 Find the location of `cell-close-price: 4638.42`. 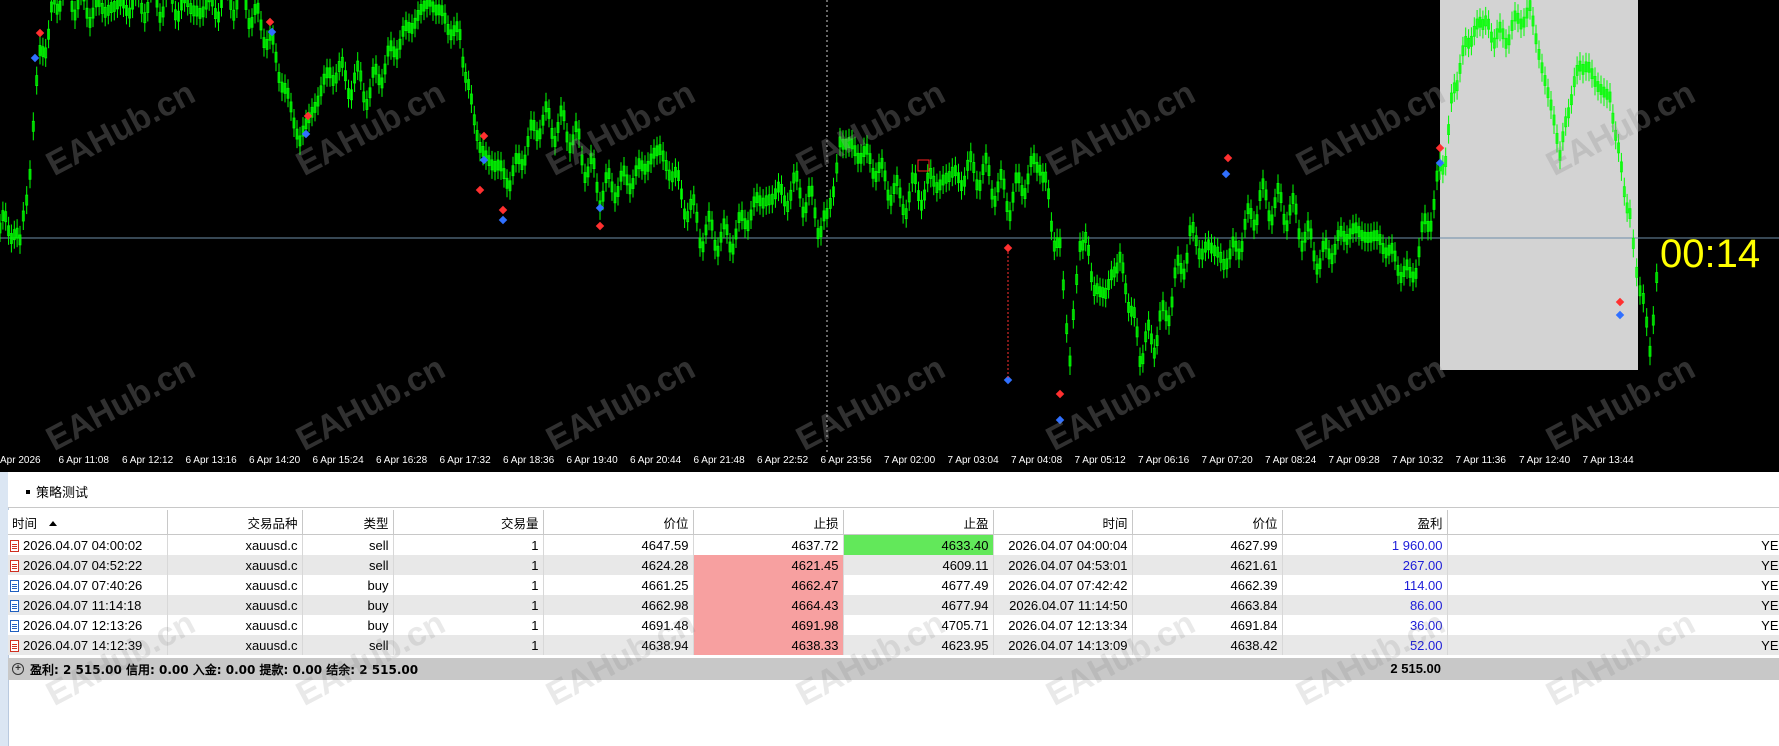

cell-close-price: 4638.42 is located at coordinates (1207, 645).